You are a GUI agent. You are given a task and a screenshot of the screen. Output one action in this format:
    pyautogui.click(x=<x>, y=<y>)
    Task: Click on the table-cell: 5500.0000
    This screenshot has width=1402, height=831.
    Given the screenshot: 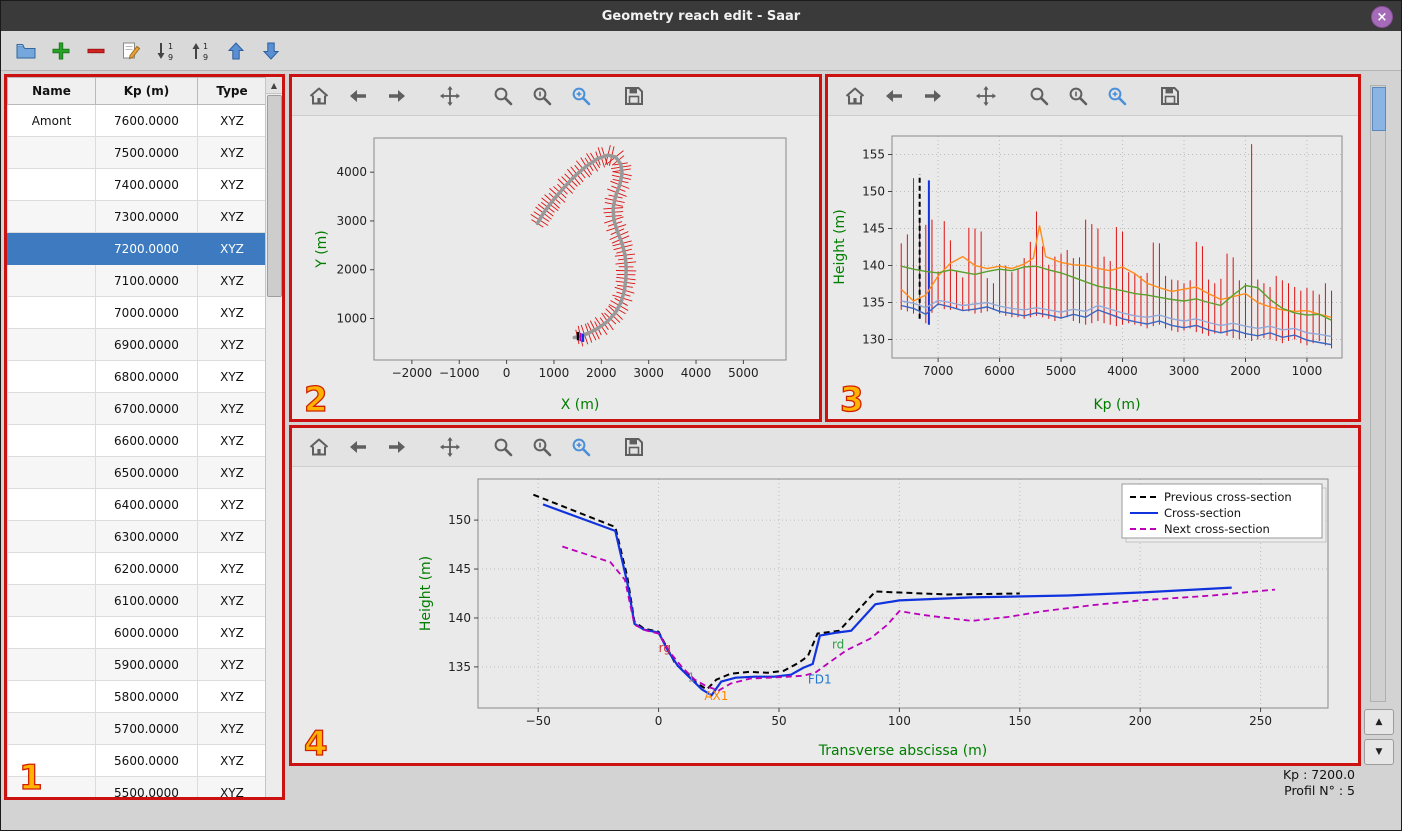 What is the action you would take?
    pyautogui.click(x=146, y=786)
    